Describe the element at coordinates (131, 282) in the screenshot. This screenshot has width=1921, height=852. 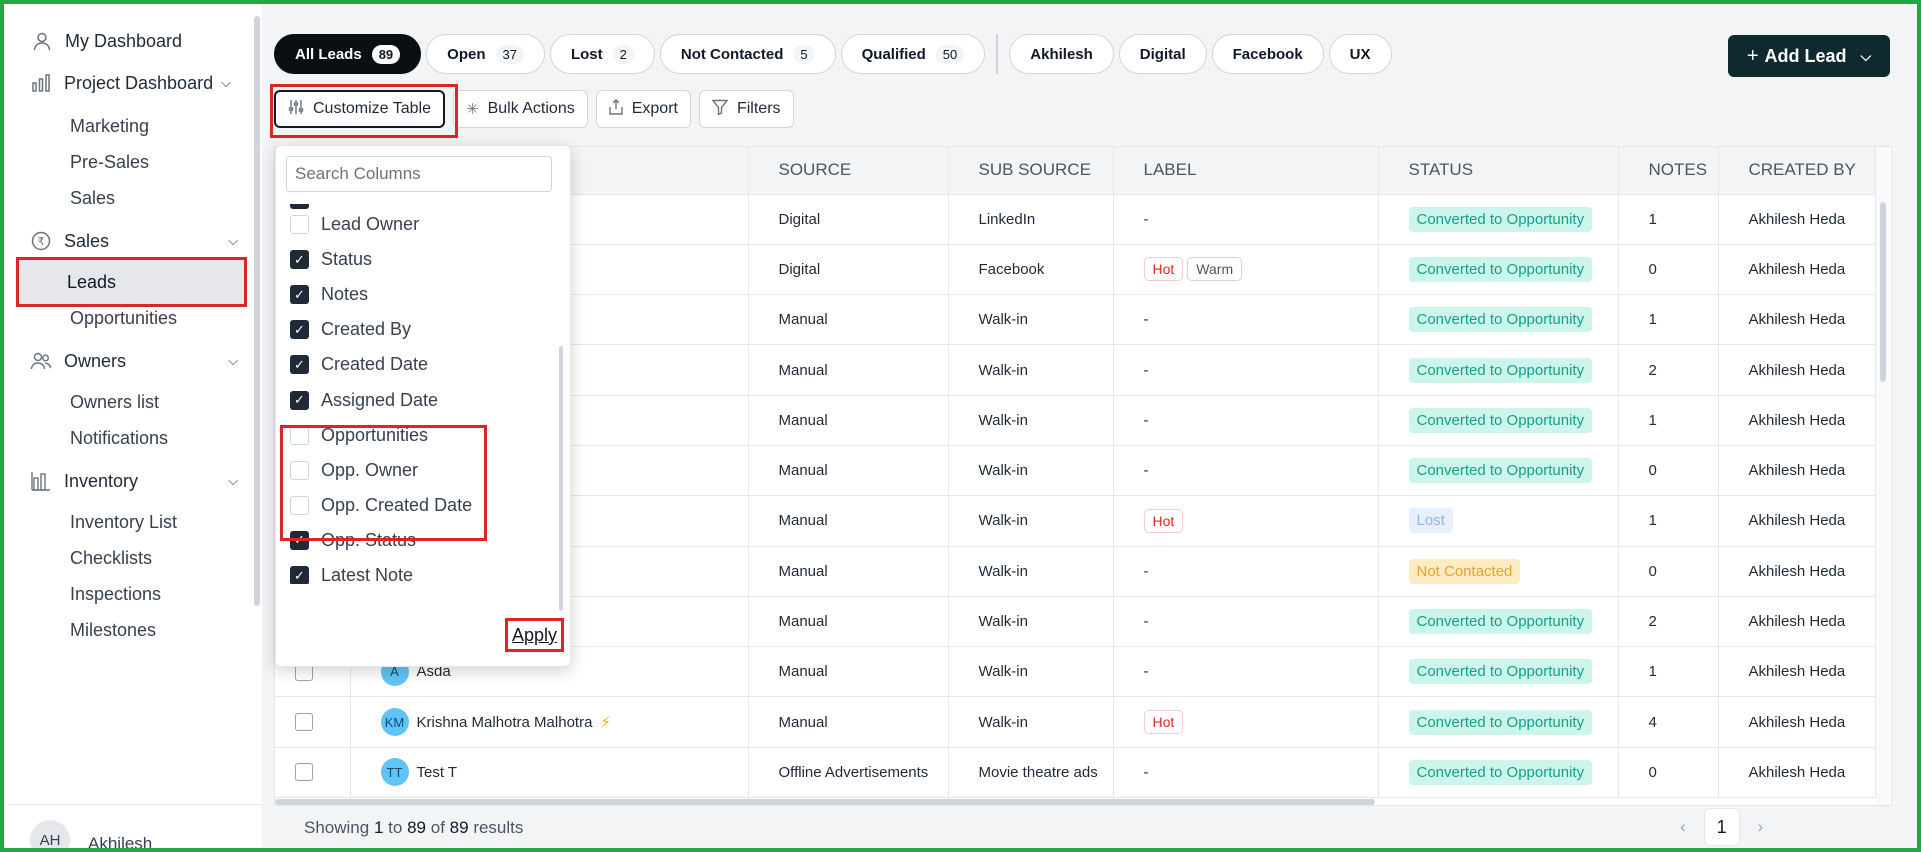
I see `sidebar-item-leads: Leads` at that location.